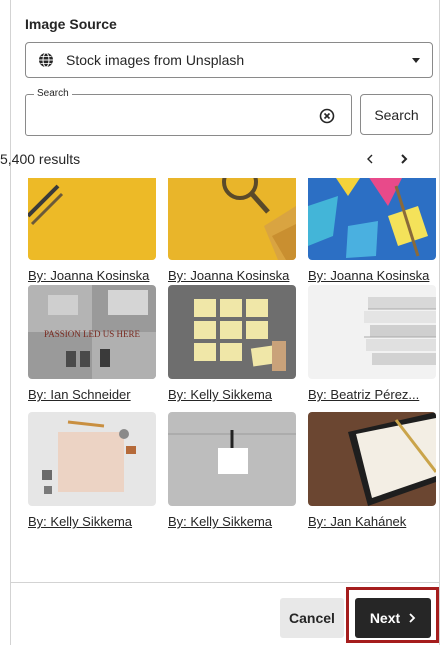 The image size is (441, 645). I want to click on search-label: Search, so click(53, 93).